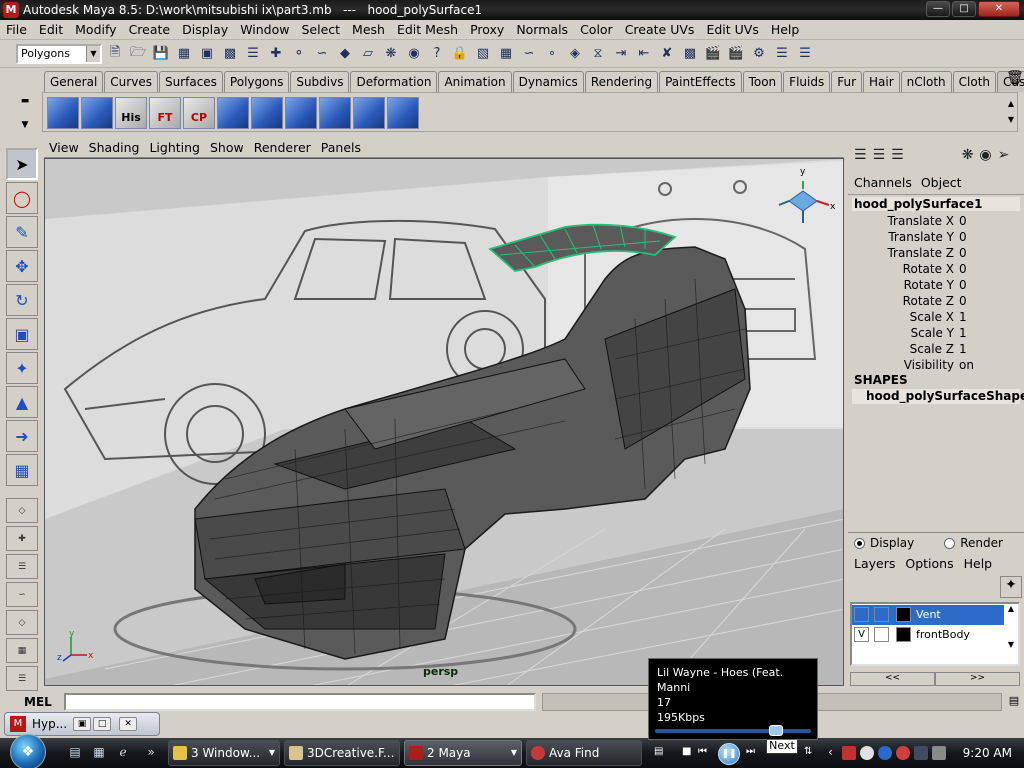  What do you see at coordinates (686, 751) in the screenshot?
I see `stop-icon: ■` at bounding box center [686, 751].